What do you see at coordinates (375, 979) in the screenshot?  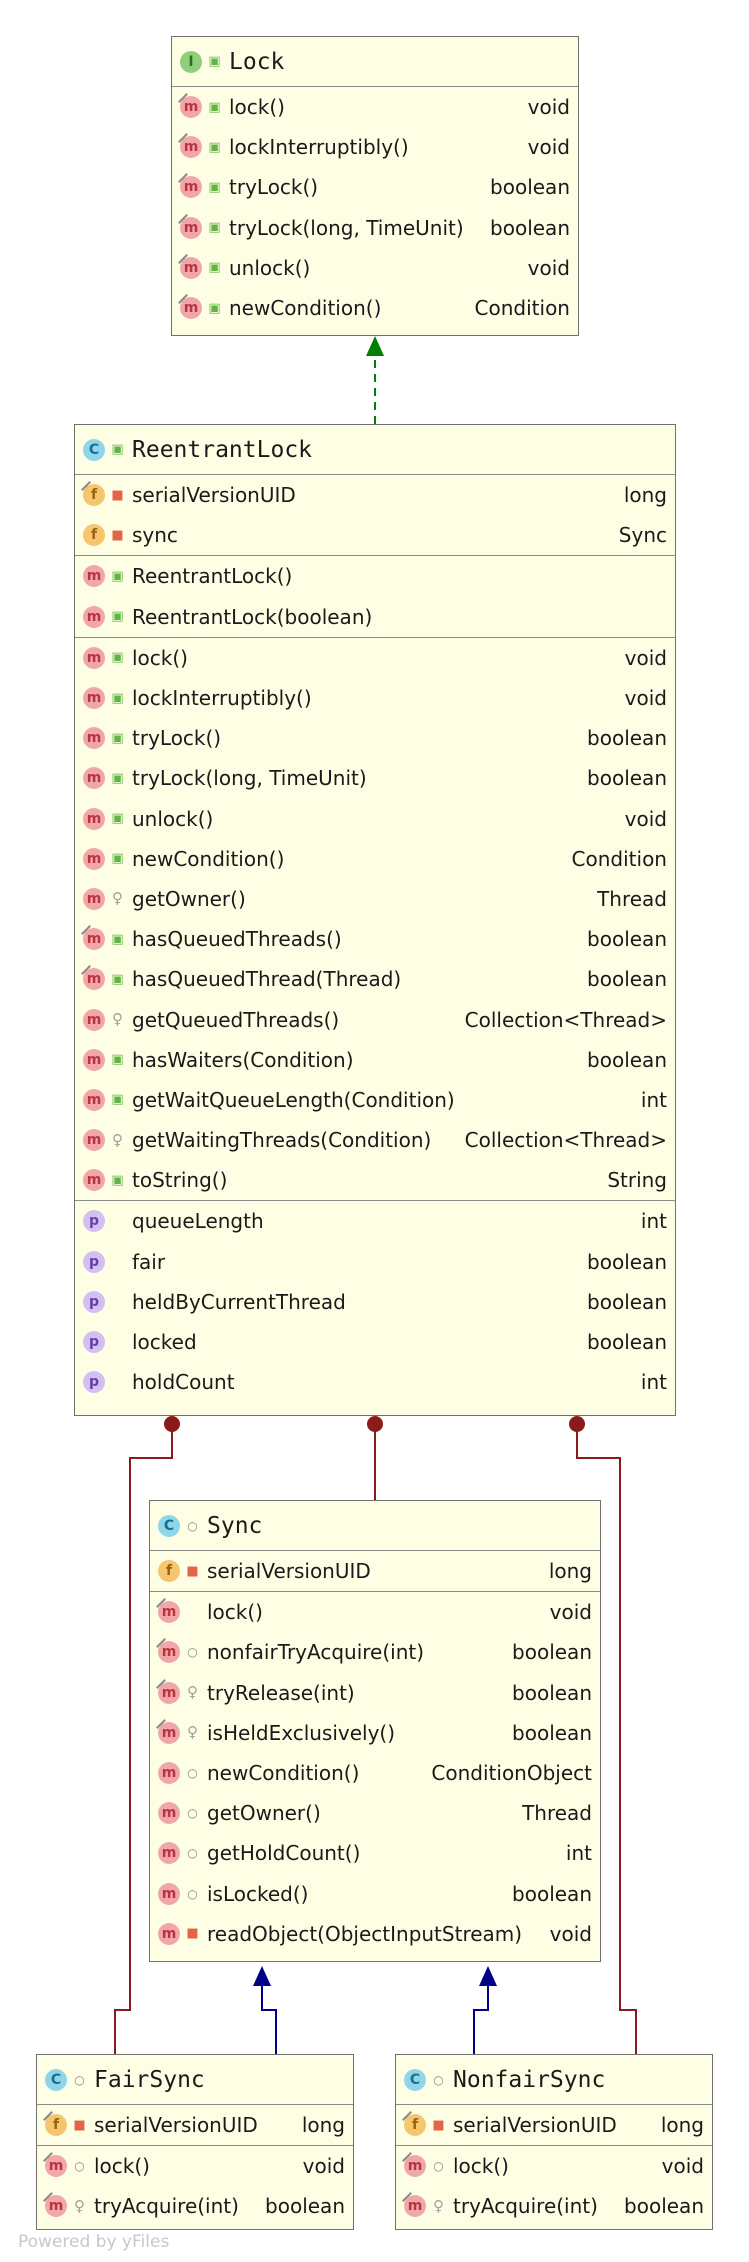 I see `member-row: m ▣ hasQueuedThread(Thread) boolean` at bounding box center [375, 979].